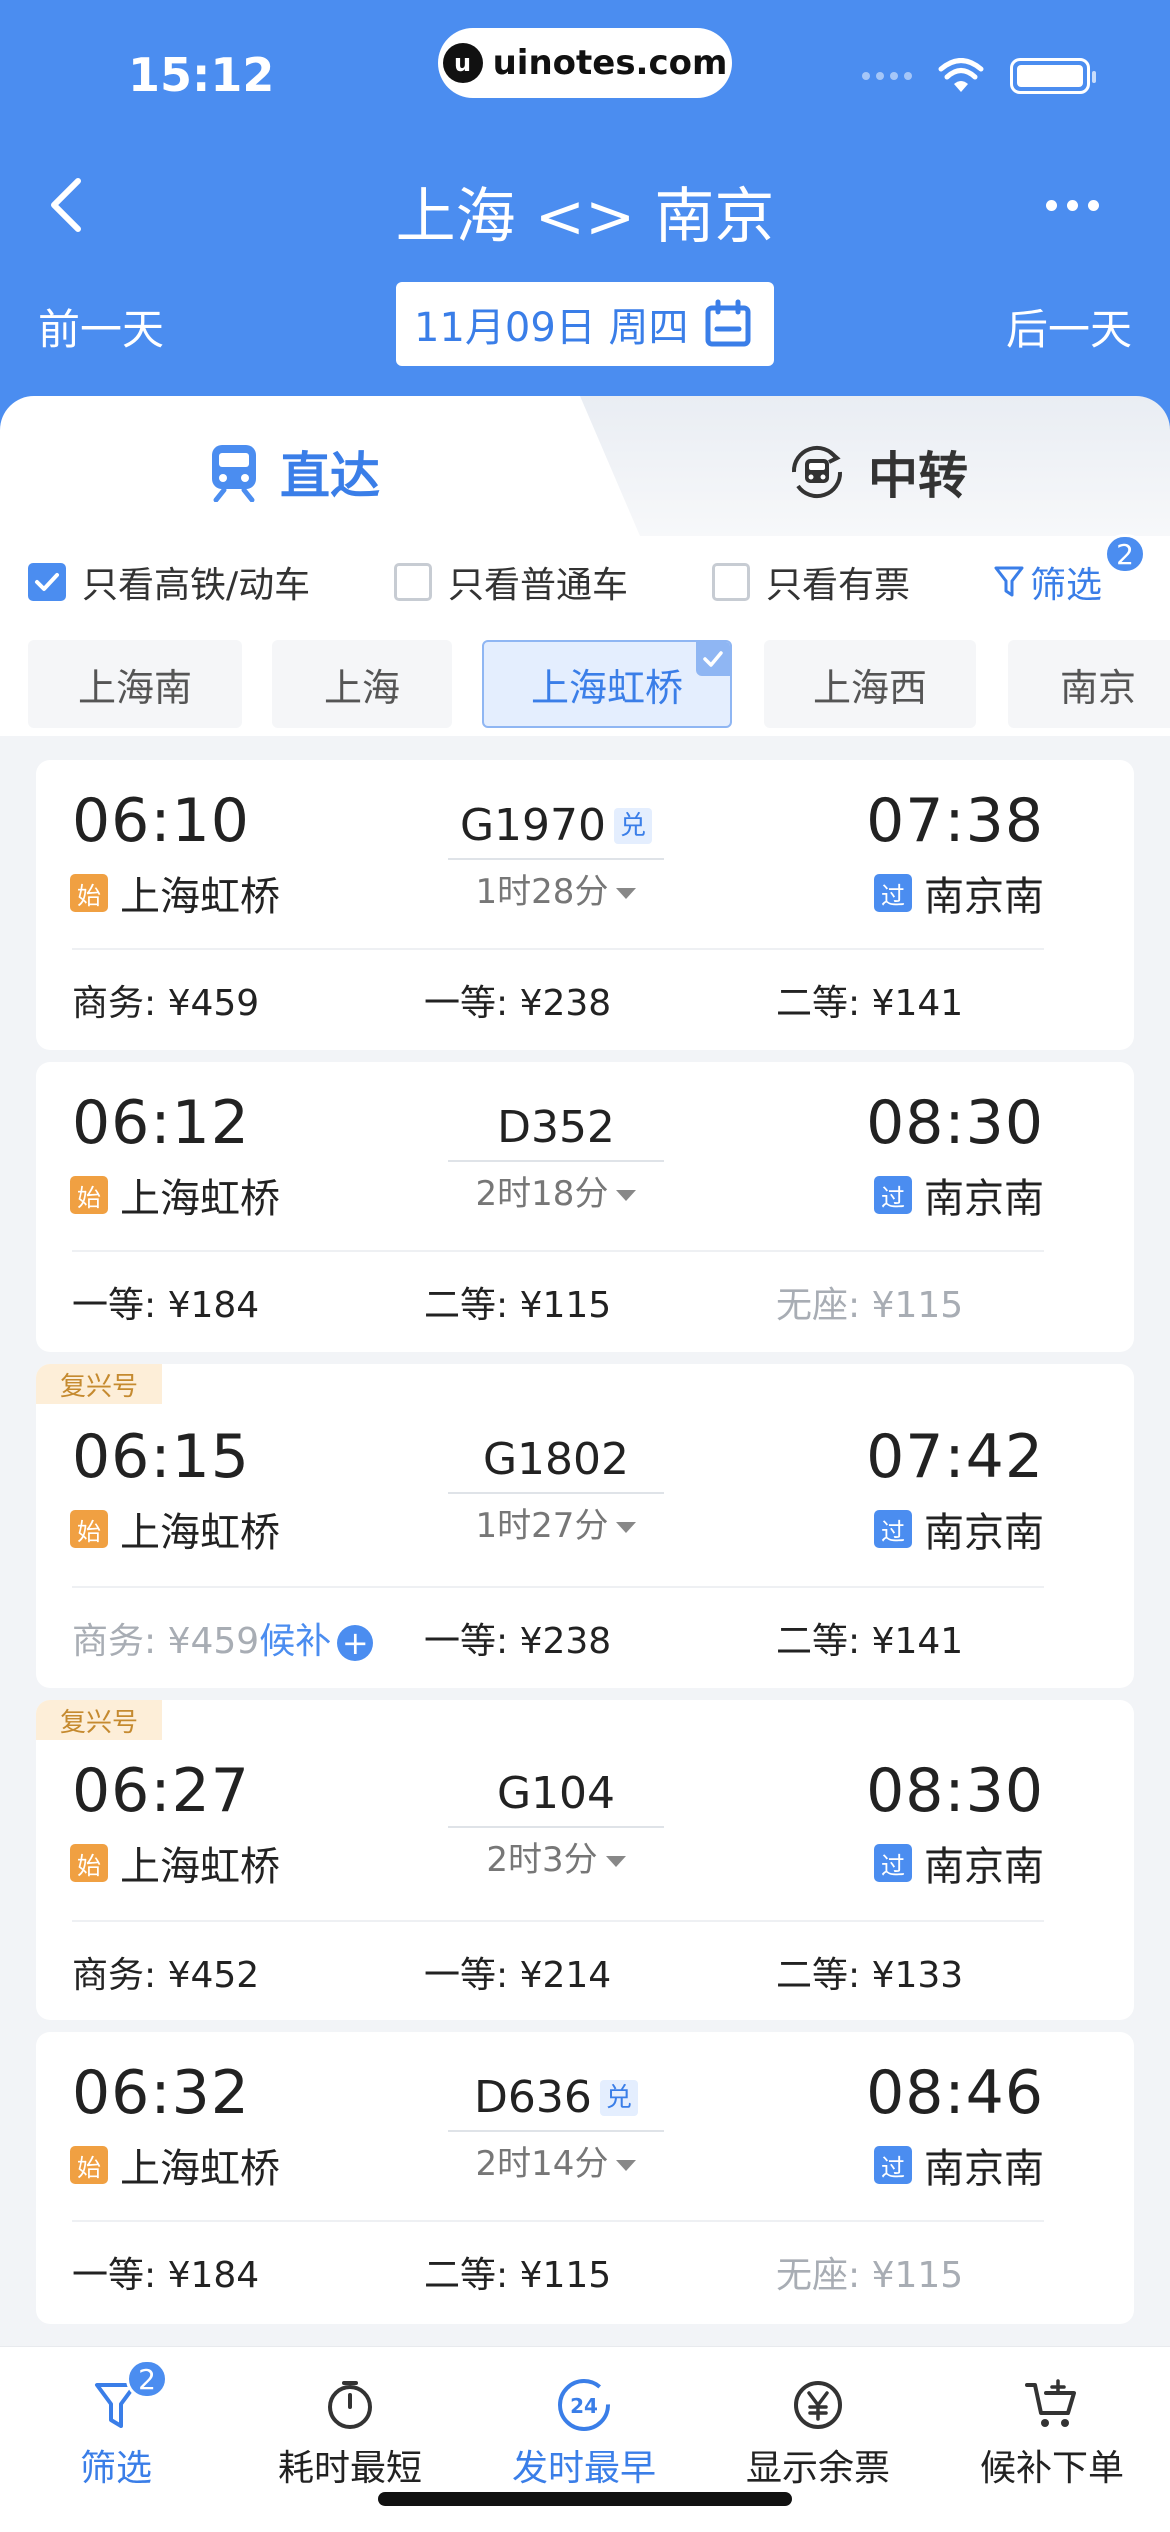 This screenshot has height=2532, width=1170. Describe the element at coordinates (116, 2433) in the screenshot. I see `nav-filter: 筛选` at that location.